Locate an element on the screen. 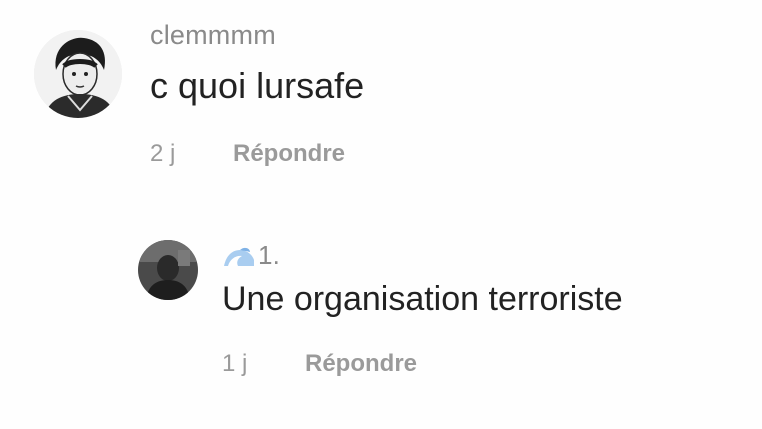 This screenshot has height=429, width=762. reply-text: Une organisation terroriste is located at coordinates (422, 299).